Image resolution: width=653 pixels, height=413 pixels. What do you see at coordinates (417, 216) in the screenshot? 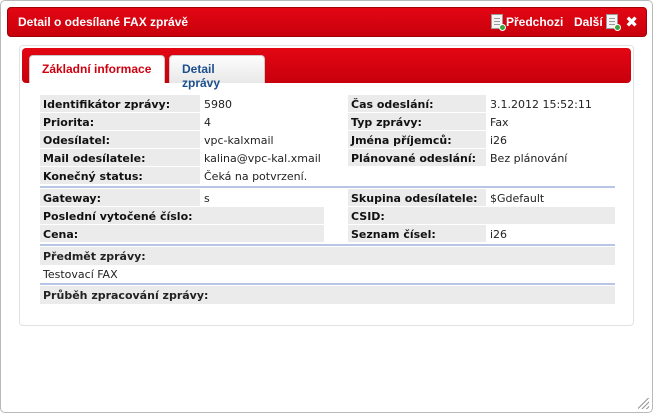
I see `csid-label: CSID:` at bounding box center [417, 216].